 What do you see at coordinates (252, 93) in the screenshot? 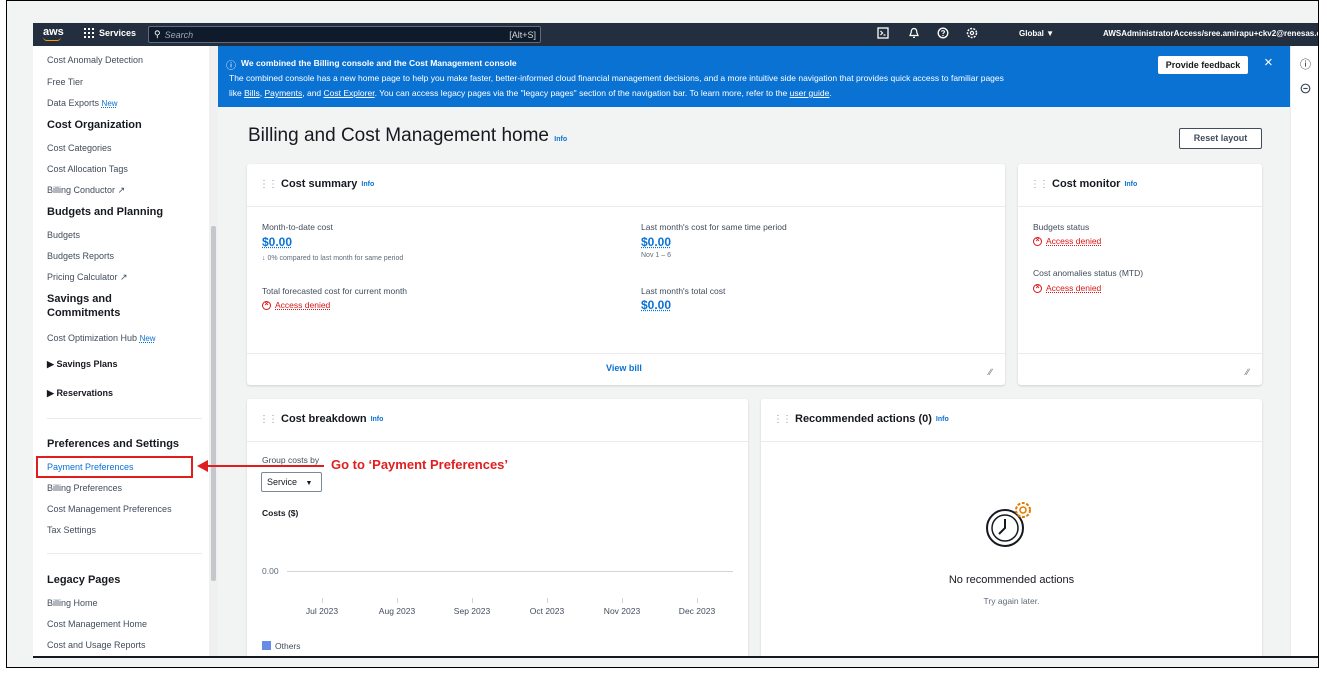
I see `bills-link: Bills` at bounding box center [252, 93].